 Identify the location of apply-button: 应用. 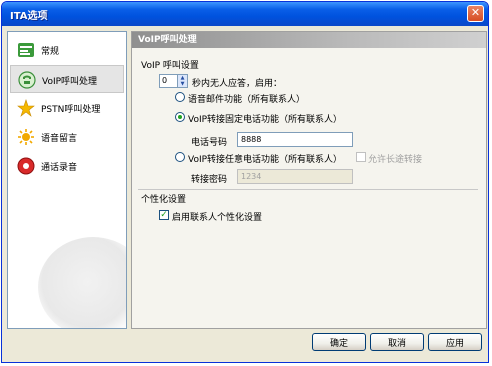
(455, 342).